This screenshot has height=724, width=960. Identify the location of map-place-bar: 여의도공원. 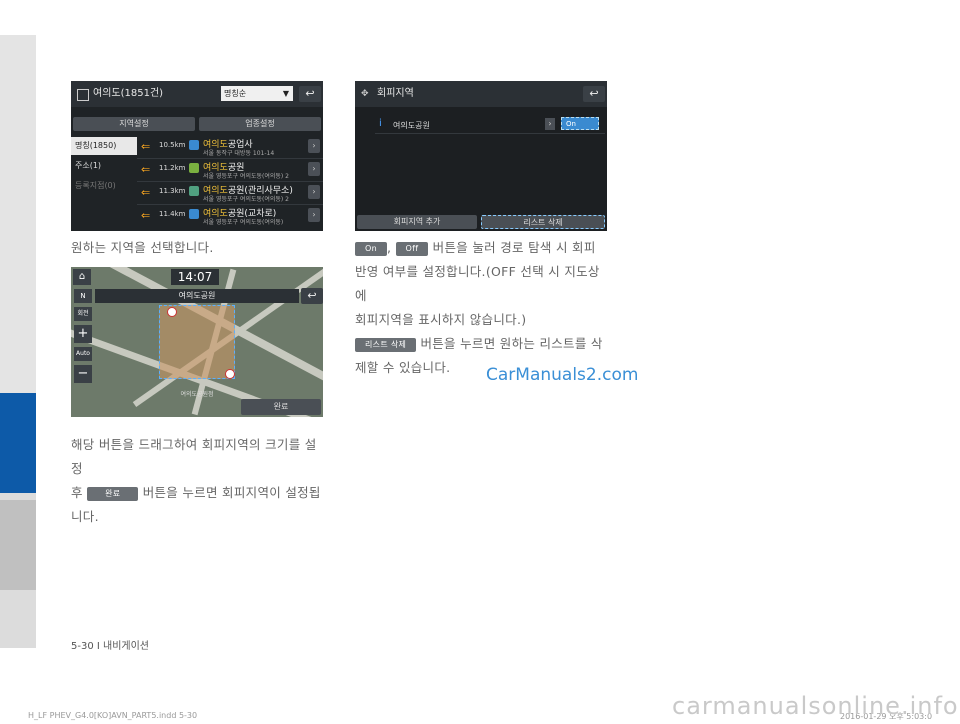
(197, 296).